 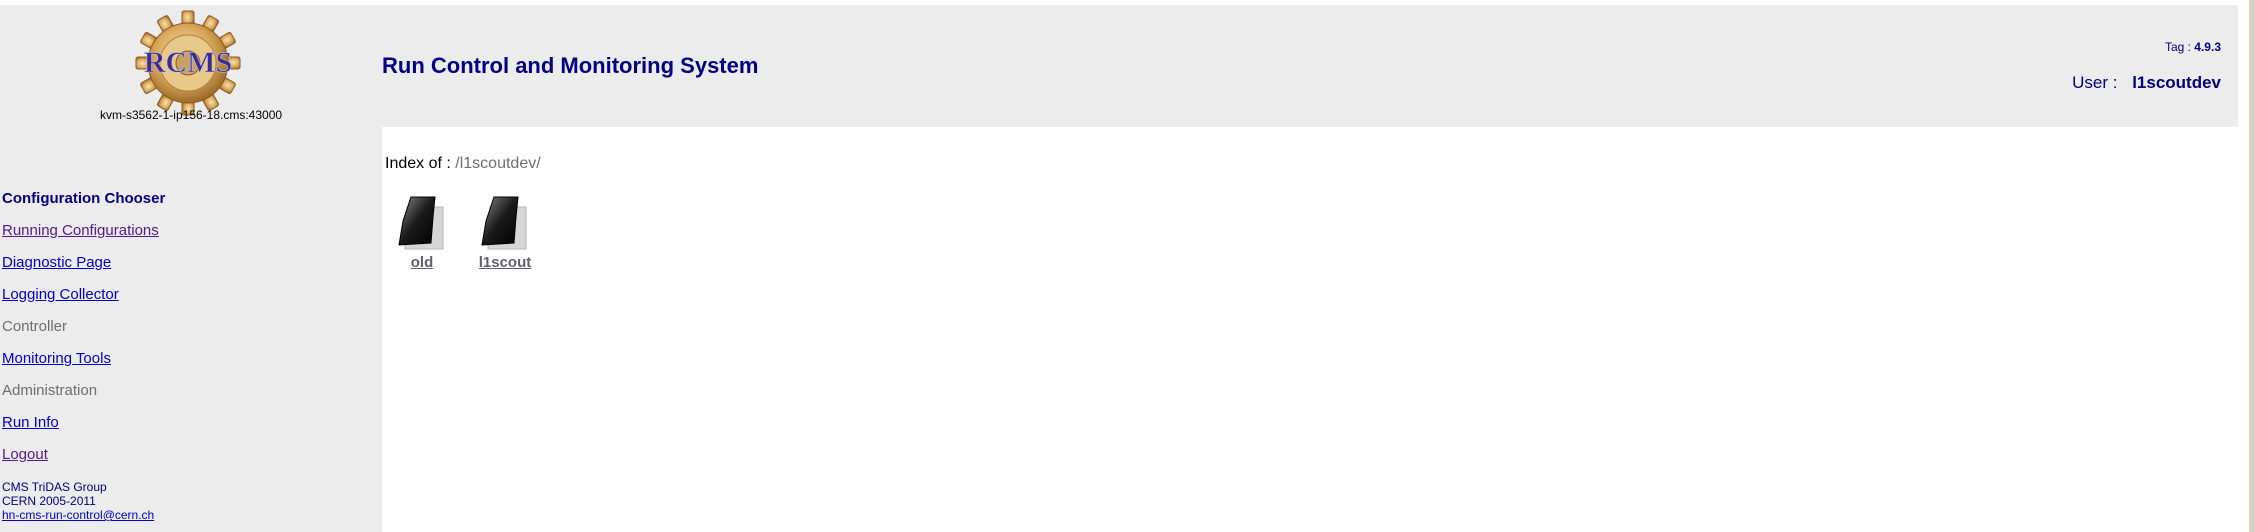 I want to click on footer-email-link: hn-cms-run-control@cern.ch, so click(x=78, y=515).